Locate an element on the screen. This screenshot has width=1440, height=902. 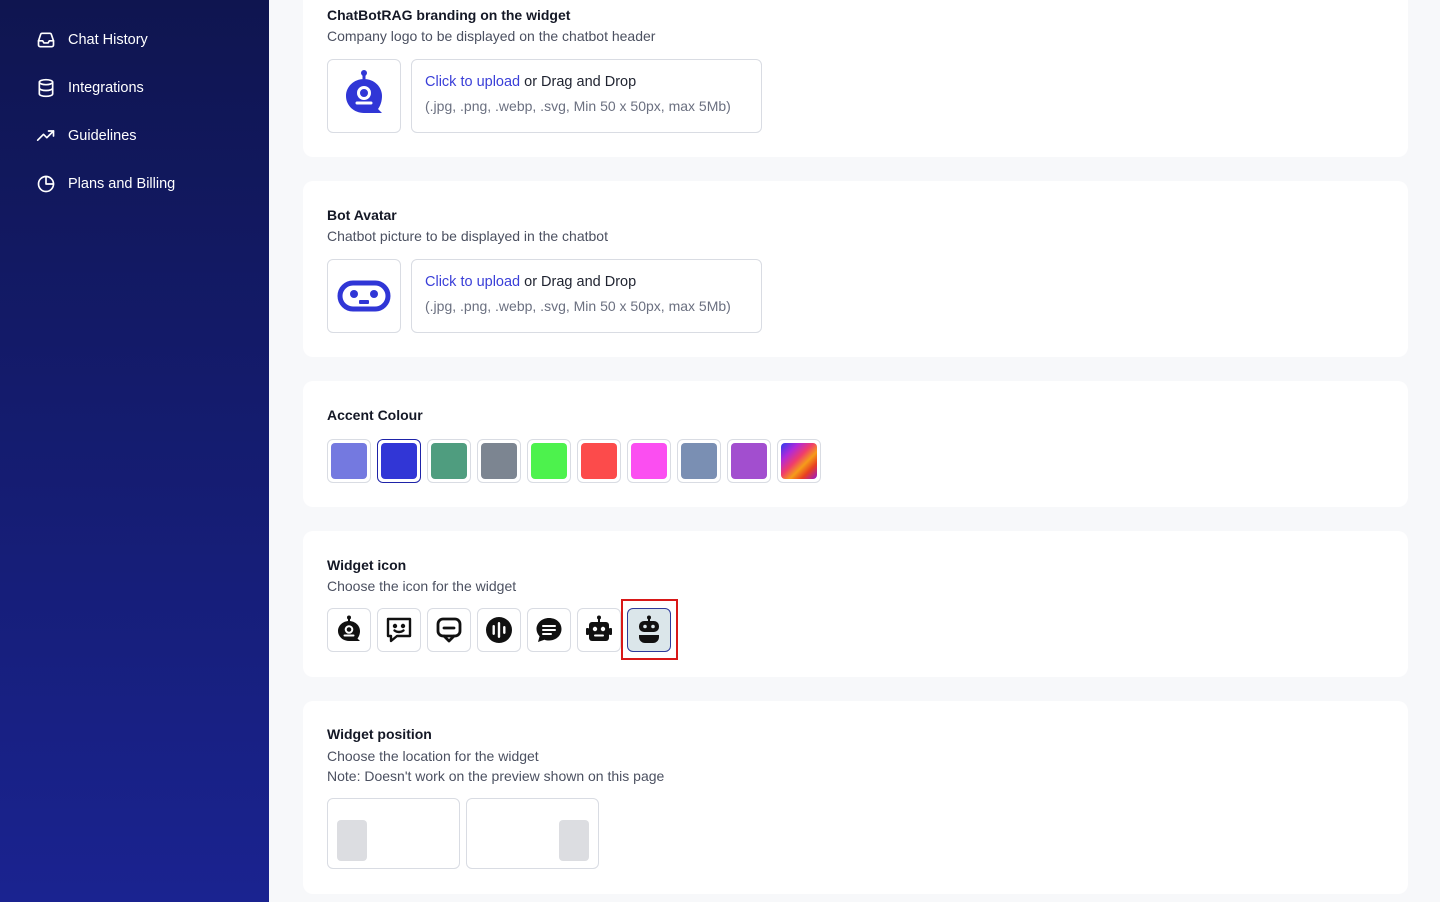
smile-message-icon is located at coordinates (399, 630).